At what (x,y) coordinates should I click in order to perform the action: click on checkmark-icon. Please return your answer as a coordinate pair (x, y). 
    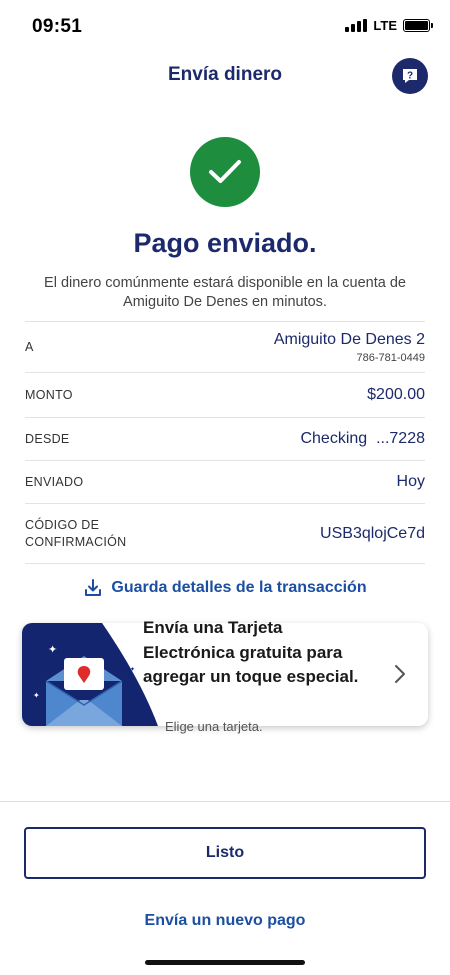
    Looking at the image, I should click on (225, 171).